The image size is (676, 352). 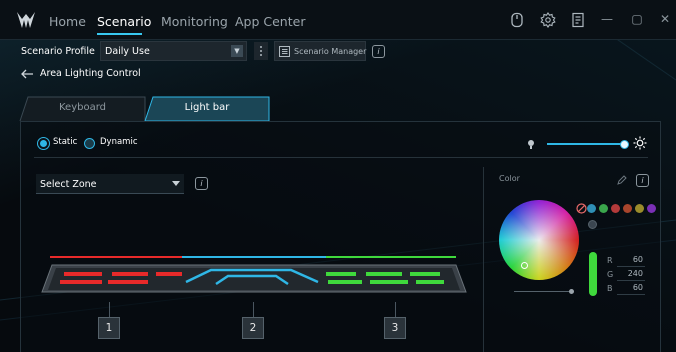 I want to click on b-label: B, so click(x=610, y=288).